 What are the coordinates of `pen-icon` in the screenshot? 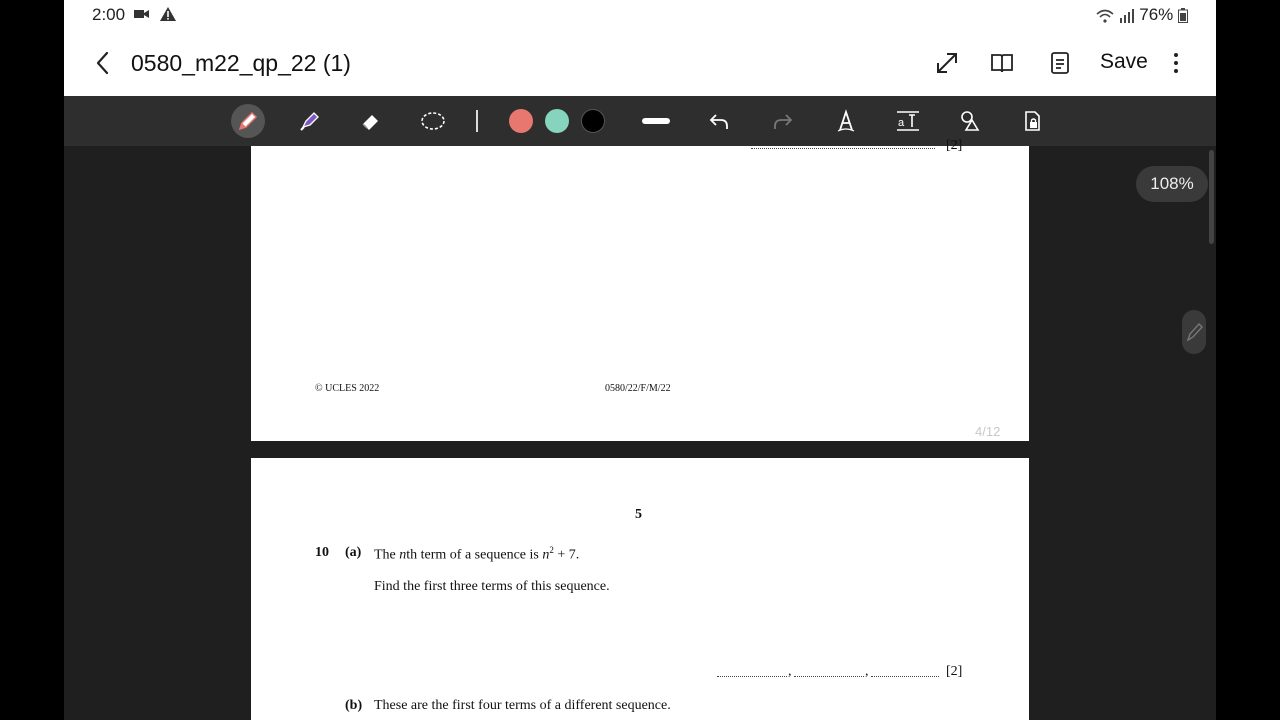 It's located at (248, 121).